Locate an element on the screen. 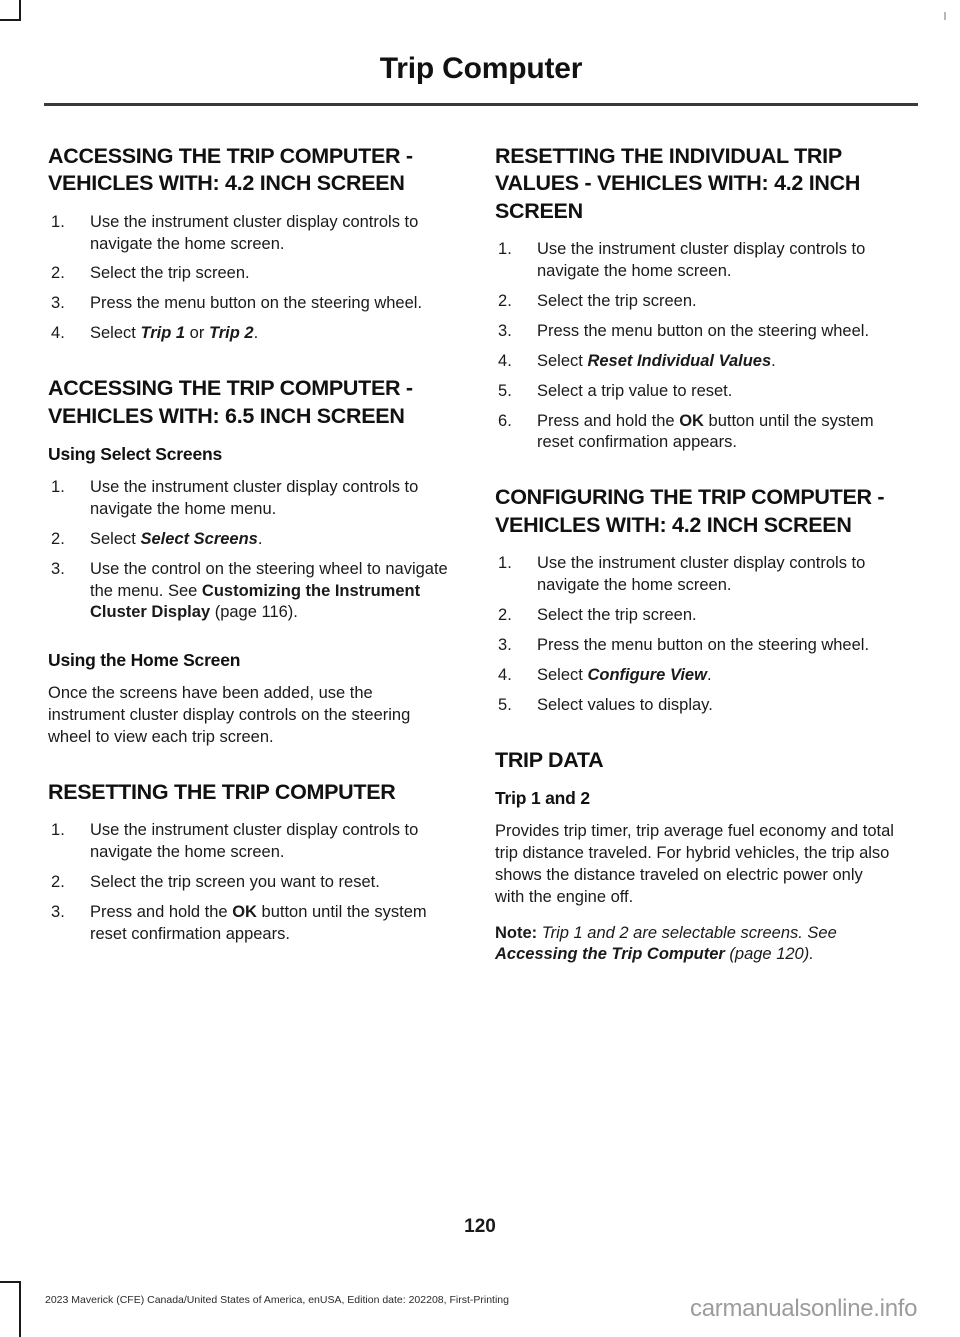  list-item: Select Trip 1 or Trip 2. is located at coordinates (248, 334).